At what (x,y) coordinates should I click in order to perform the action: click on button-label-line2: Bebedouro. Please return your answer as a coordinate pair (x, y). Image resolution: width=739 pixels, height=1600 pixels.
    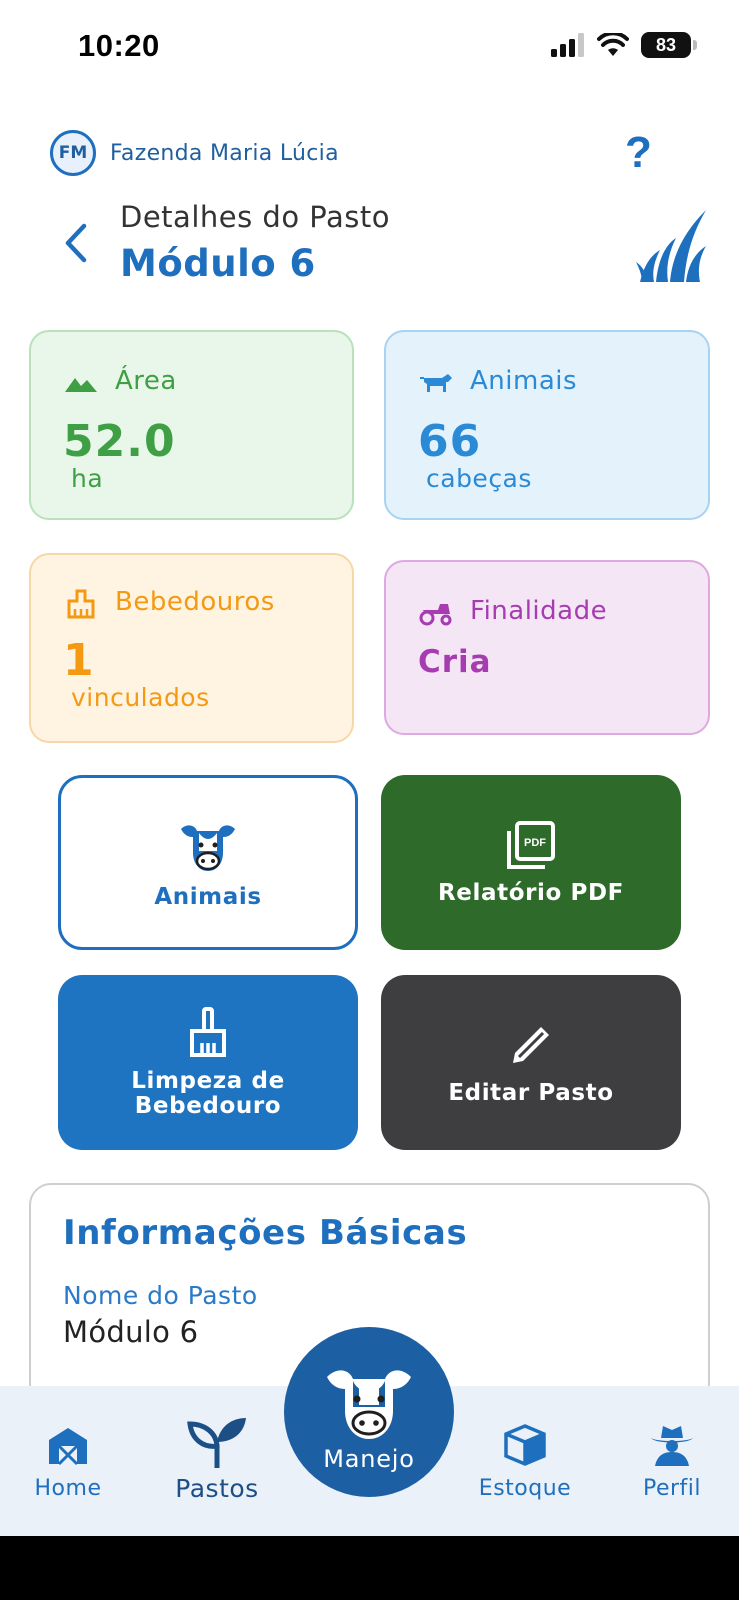
    Looking at the image, I should click on (208, 1105).